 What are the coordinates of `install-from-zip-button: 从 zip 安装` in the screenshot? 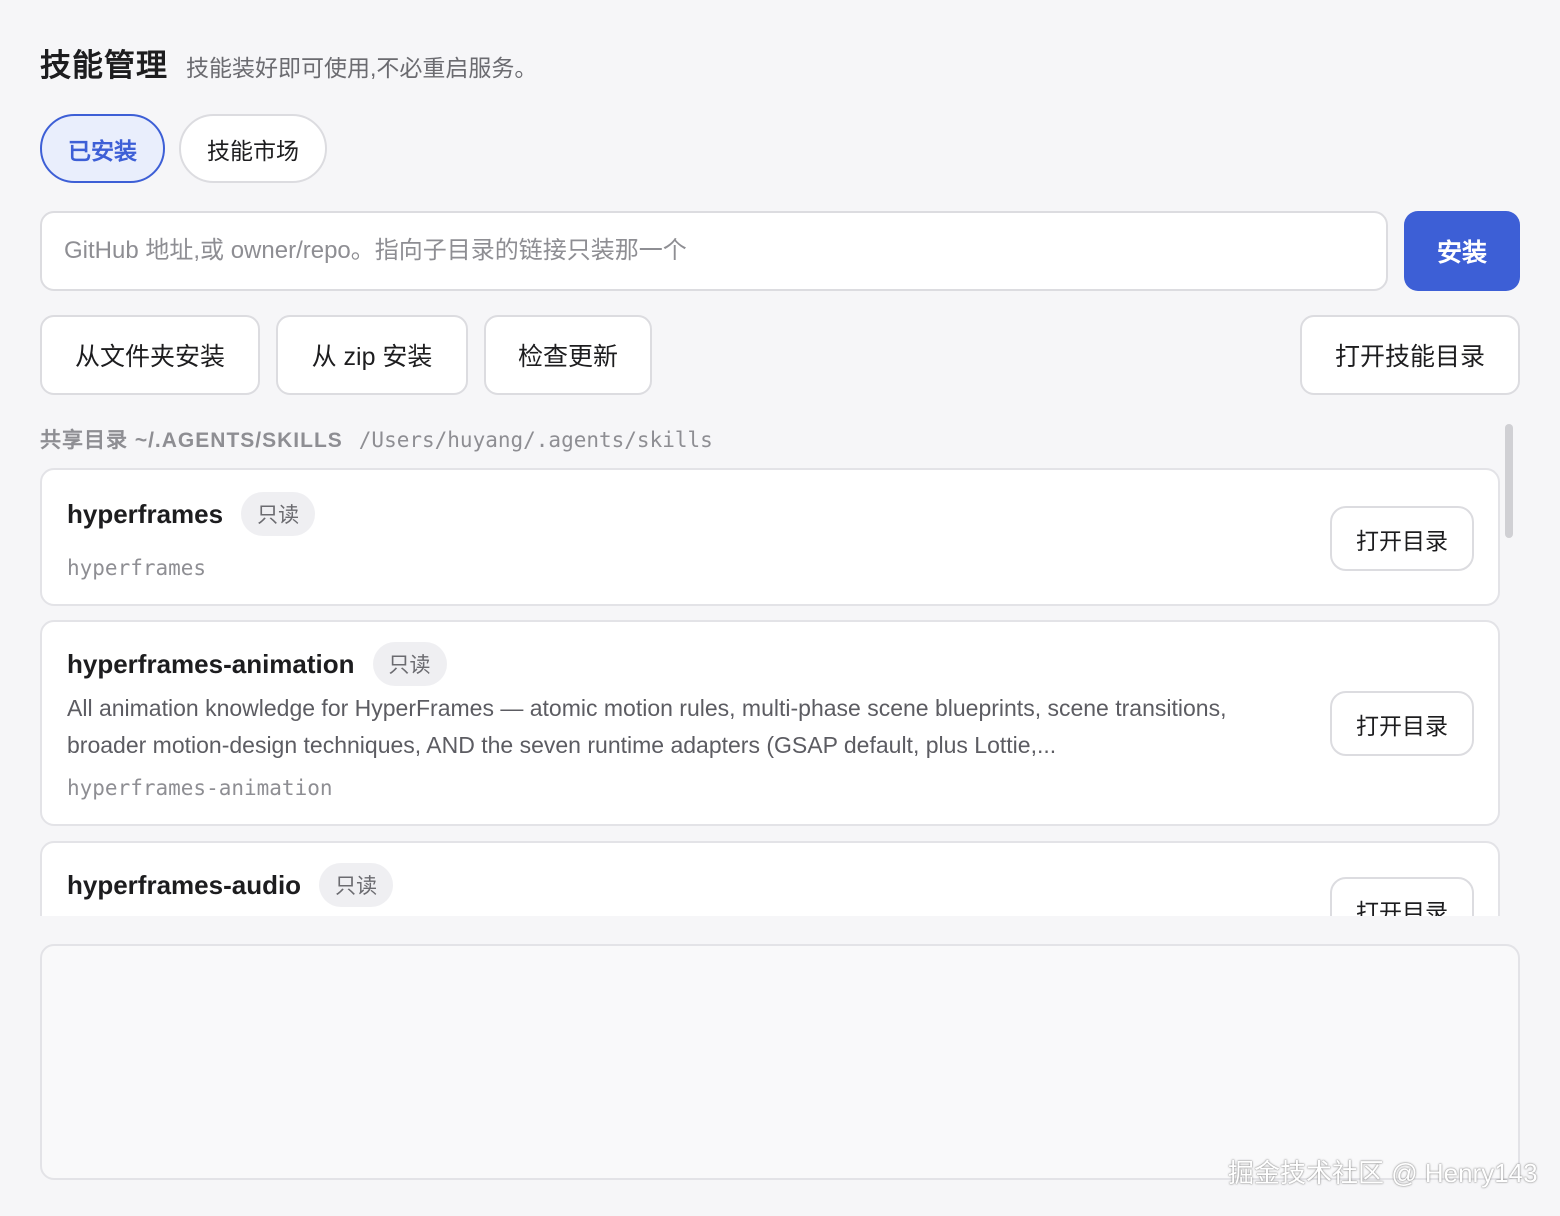 It's located at (372, 355).